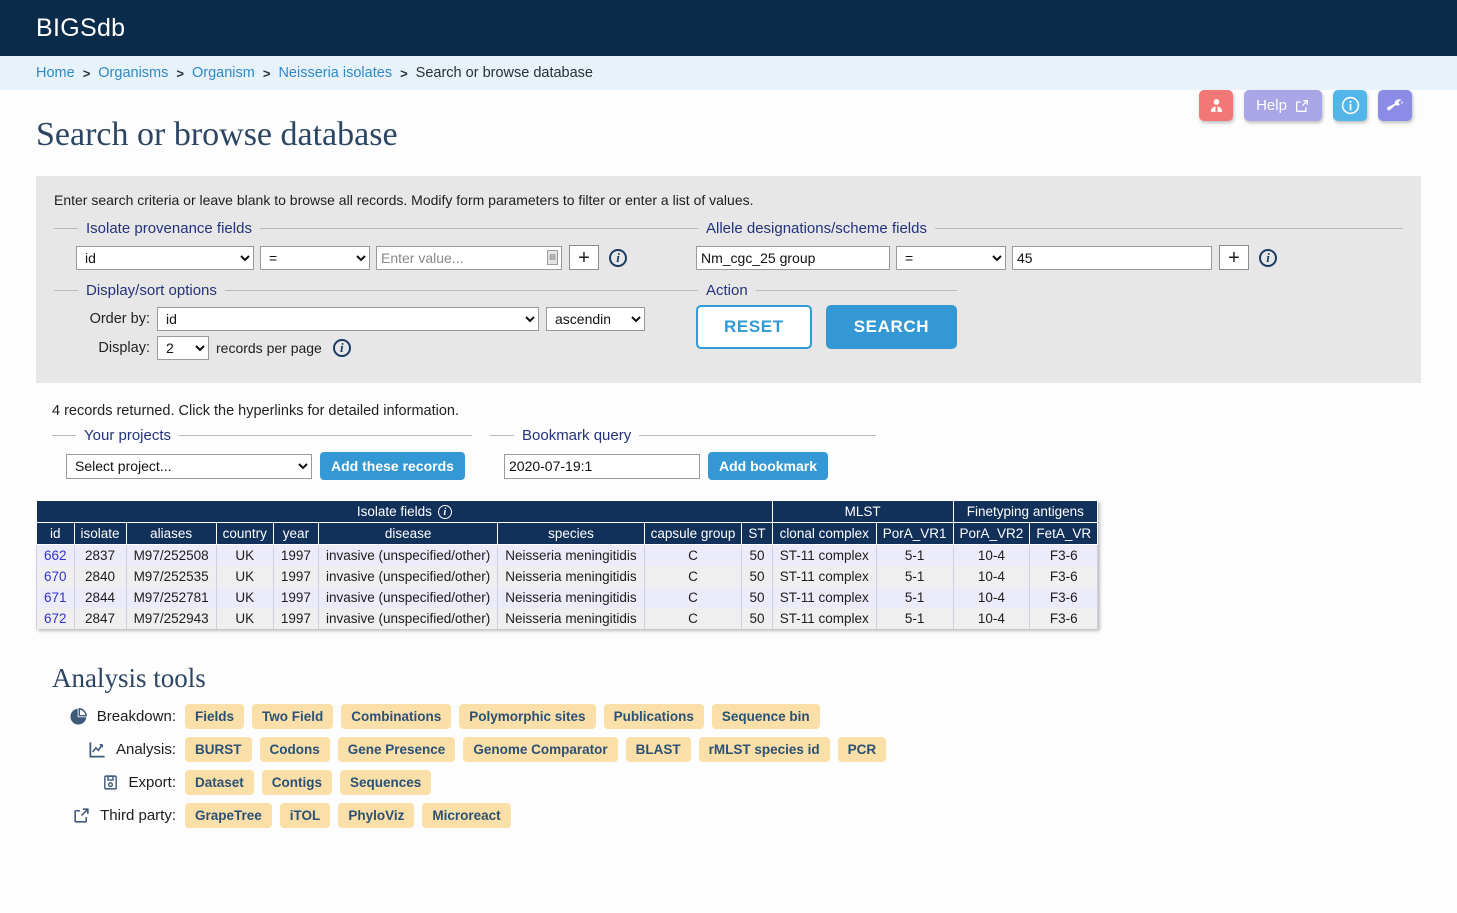 Image resolution: width=1457 pixels, height=913 pixels. I want to click on record-link: 662, so click(55, 555).